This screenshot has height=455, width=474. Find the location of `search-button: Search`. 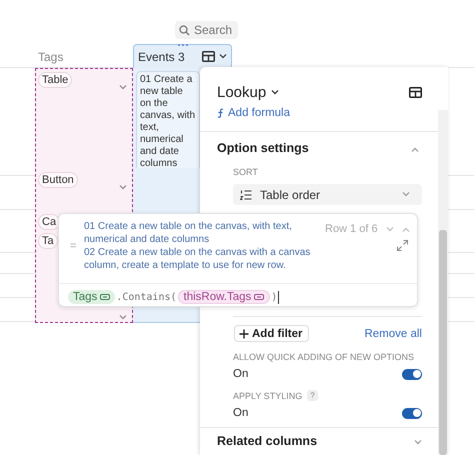

search-button: Search is located at coordinates (206, 30).